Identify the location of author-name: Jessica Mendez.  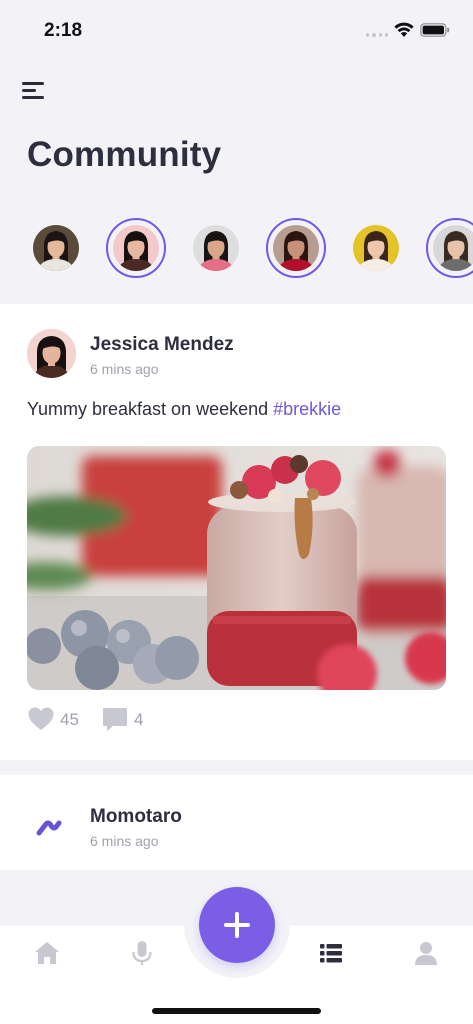
(162, 345).